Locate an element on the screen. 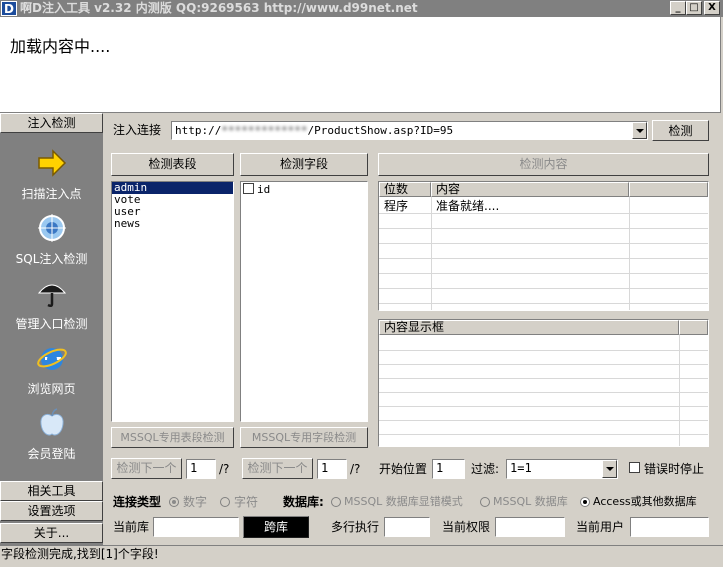 This screenshot has height=567, width=723. maximize-button: □ is located at coordinates (694, 8).